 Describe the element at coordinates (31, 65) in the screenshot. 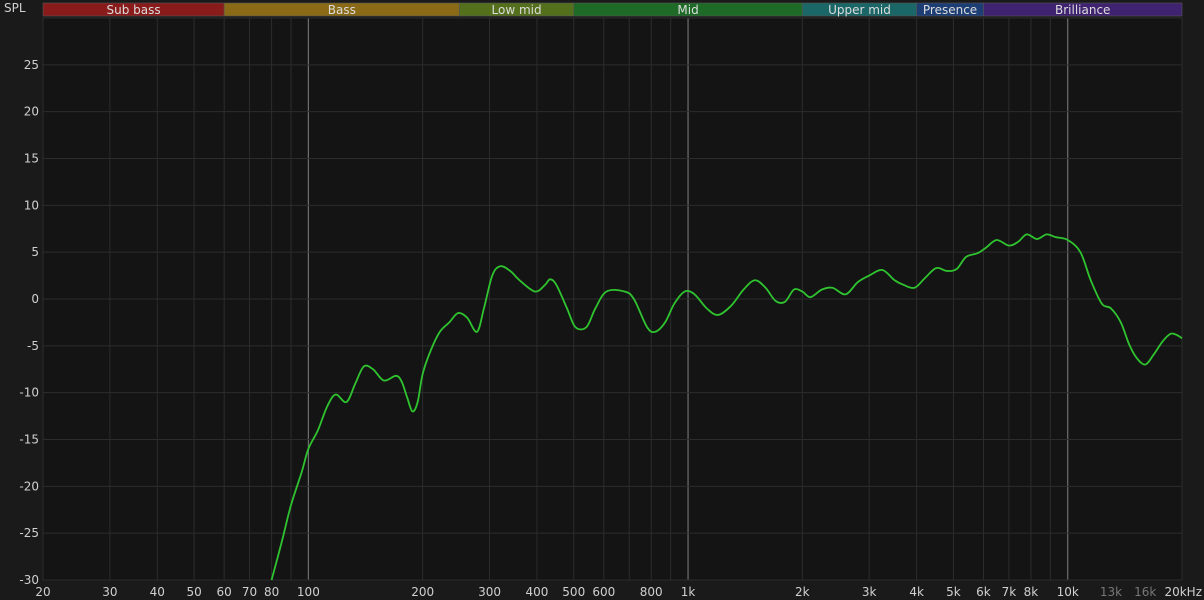

I see `y-tick-label: 25` at that location.